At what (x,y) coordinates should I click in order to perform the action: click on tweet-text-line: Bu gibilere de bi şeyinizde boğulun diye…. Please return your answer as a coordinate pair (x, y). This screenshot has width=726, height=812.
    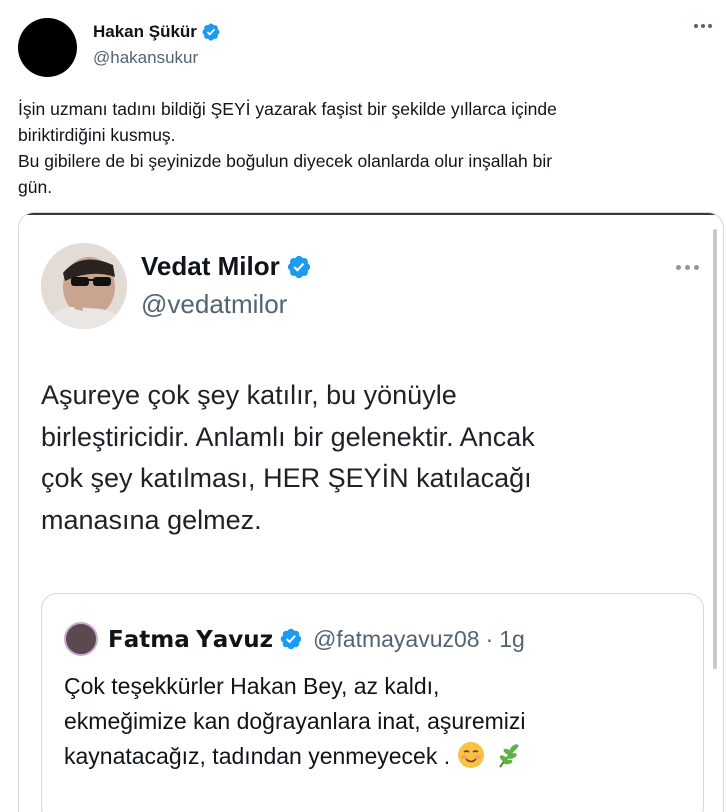
    Looking at the image, I should click on (285, 161).